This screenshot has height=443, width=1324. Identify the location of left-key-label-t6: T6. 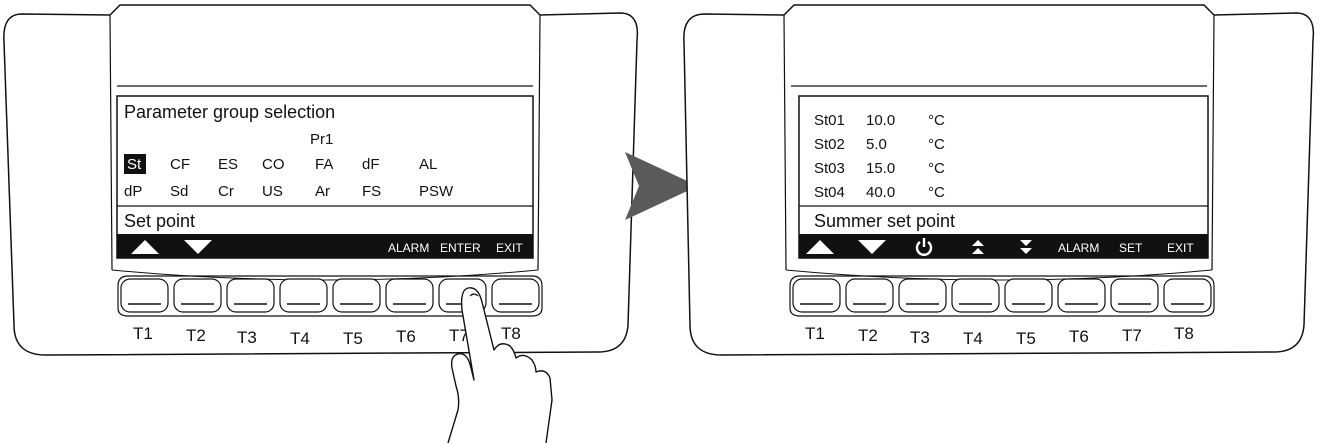
(406, 336).